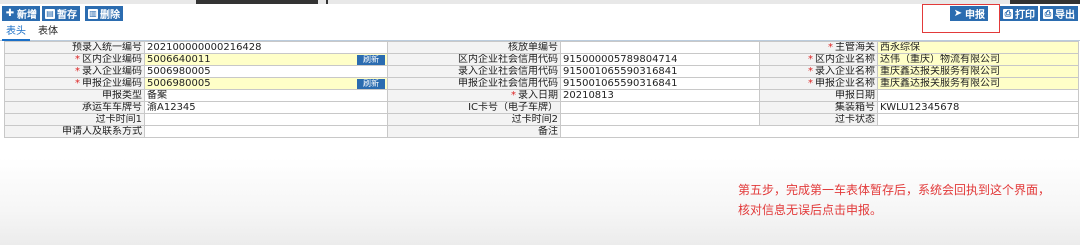 This screenshot has width=1080, height=245. What do you see at coordinates (818, 107) in the screenshot?
I see `field-label: 集装箱号` at bounding box center [818, 107].